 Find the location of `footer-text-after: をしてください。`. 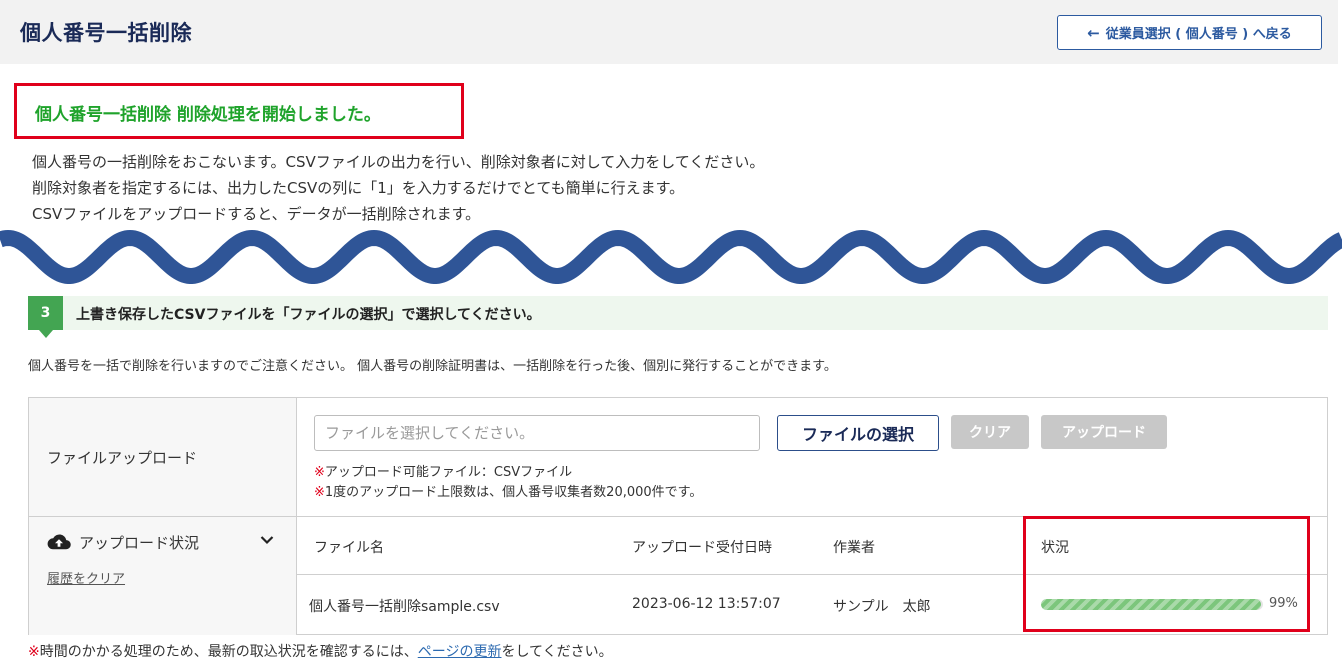

footer-text-after: をしてください。 is located at coordinates (557, 652).